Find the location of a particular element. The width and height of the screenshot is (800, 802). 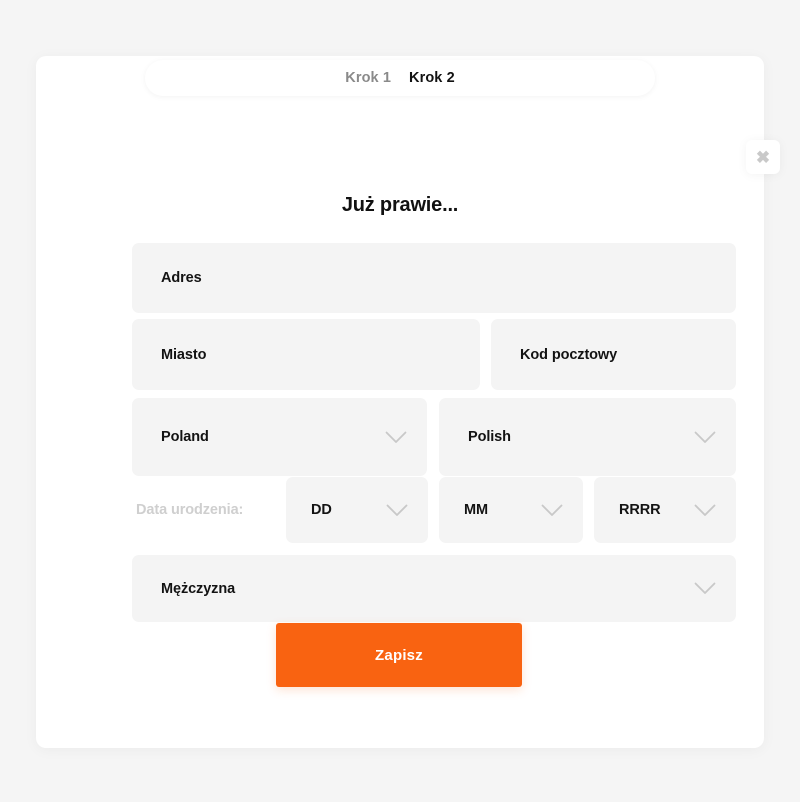

close-icon: ✖ is located at coordinates (763, 157).